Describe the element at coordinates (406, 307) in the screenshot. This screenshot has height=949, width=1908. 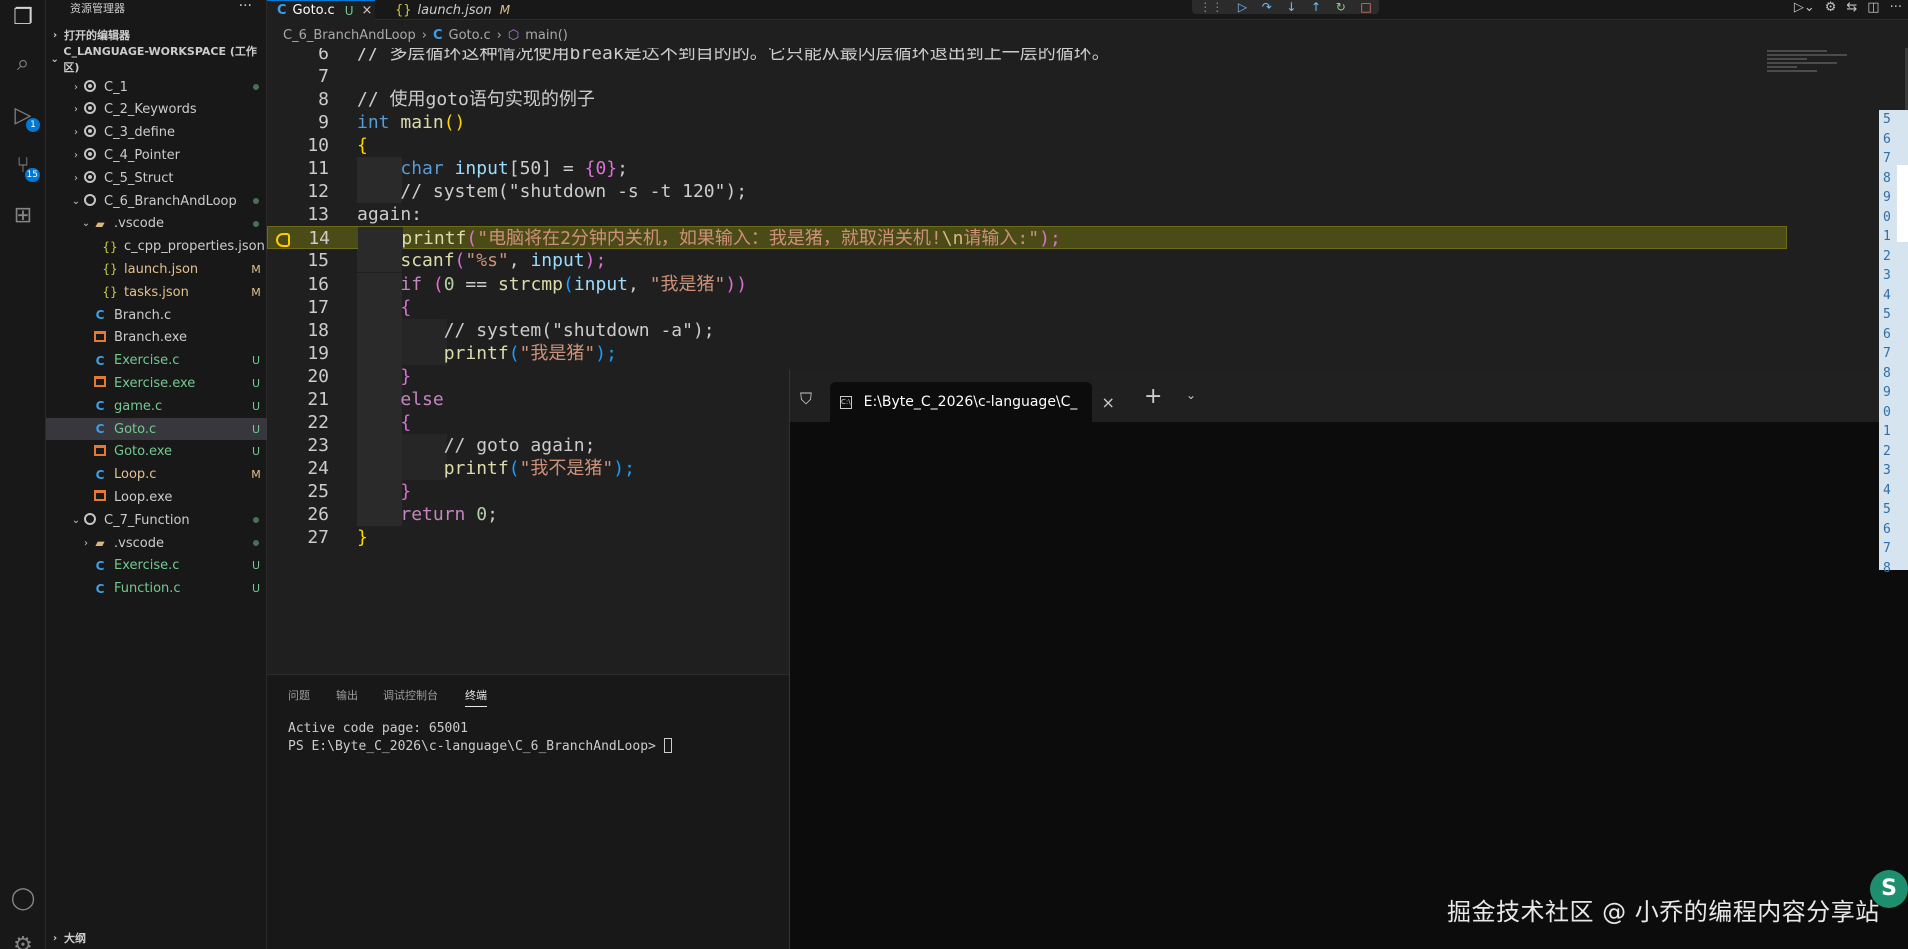
I see `code-token: {` at that location.